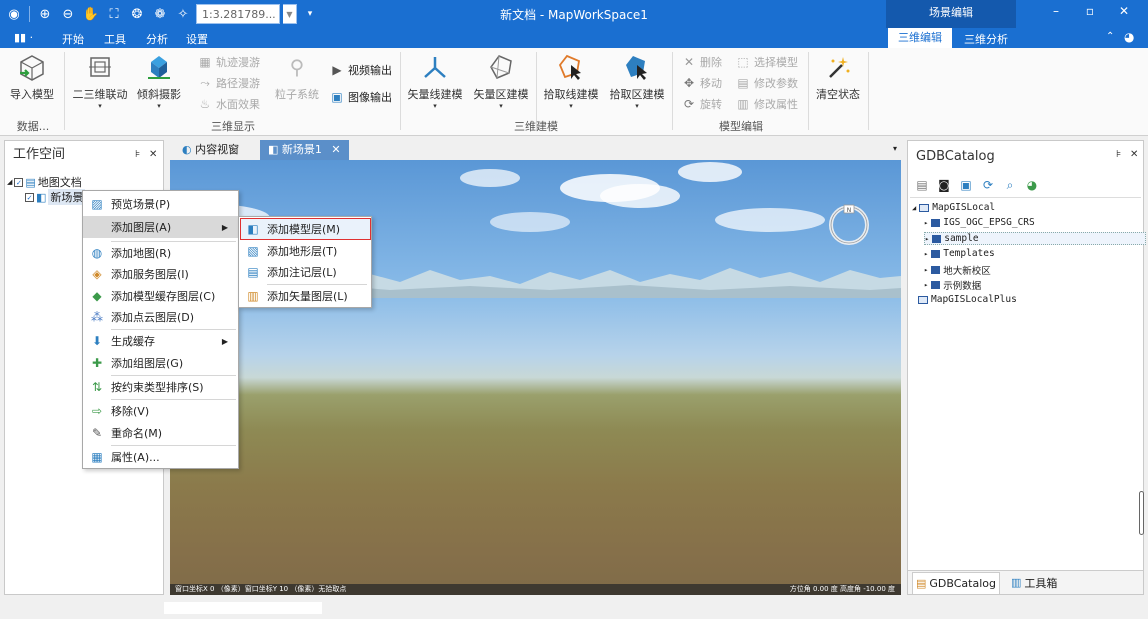 This screenshot has width=1148, height=619. I want to click on full-extent-icon: ⛶, so click(114, 14).